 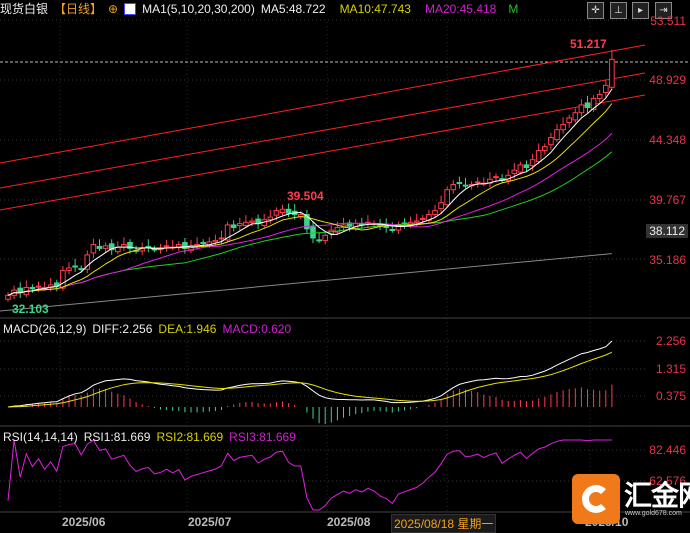 What do you see at coordinates (667, 450) in the screenshot?
I see `rsi-axis-label: 82.446` at bounding box center [667, 450].